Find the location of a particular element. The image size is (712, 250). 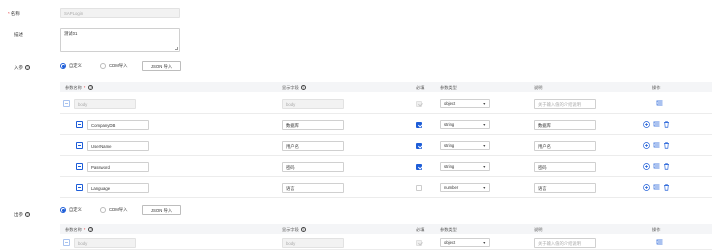

description-input: 语言 is located at coordinates (565, 187).